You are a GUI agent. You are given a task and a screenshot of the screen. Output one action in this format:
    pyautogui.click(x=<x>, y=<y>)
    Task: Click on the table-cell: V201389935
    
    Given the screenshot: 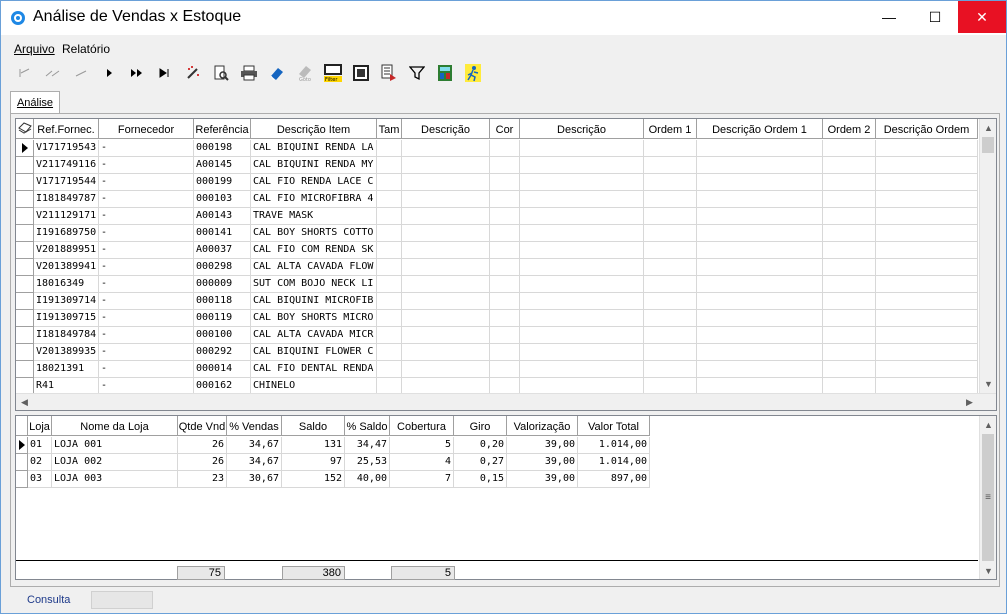 What is the action you would take?
    pyautogui.click(x=66, y=352)
    